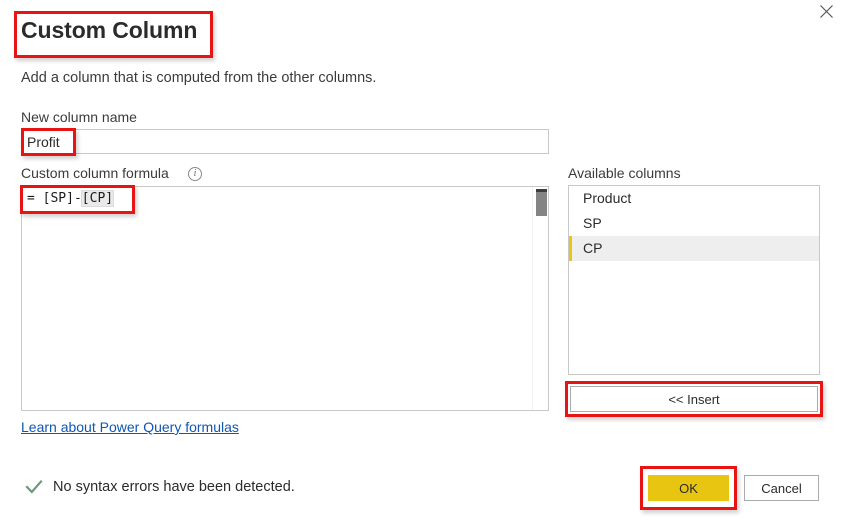  I want to click on syntax-status-text: No syntax errors have been detected., so click(174, 487).